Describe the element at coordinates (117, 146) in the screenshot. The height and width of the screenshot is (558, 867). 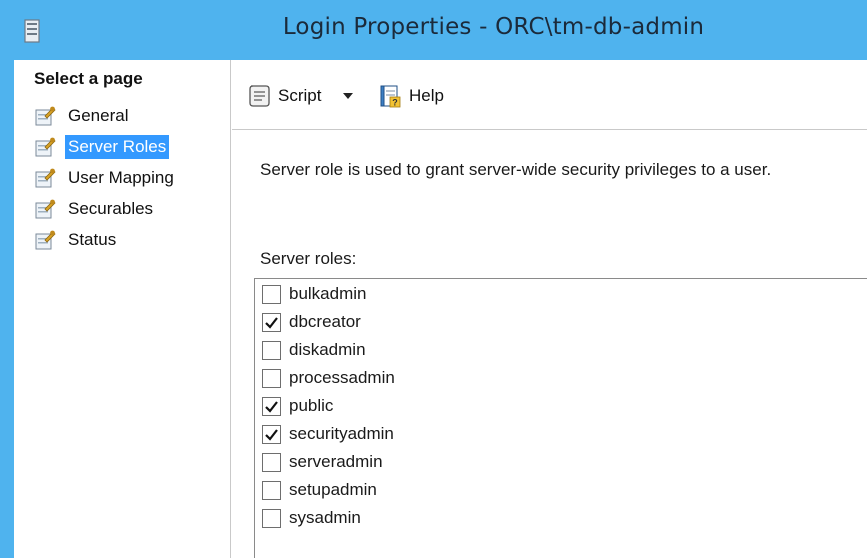
I see `nav-item-label: Server Roles` at that location.